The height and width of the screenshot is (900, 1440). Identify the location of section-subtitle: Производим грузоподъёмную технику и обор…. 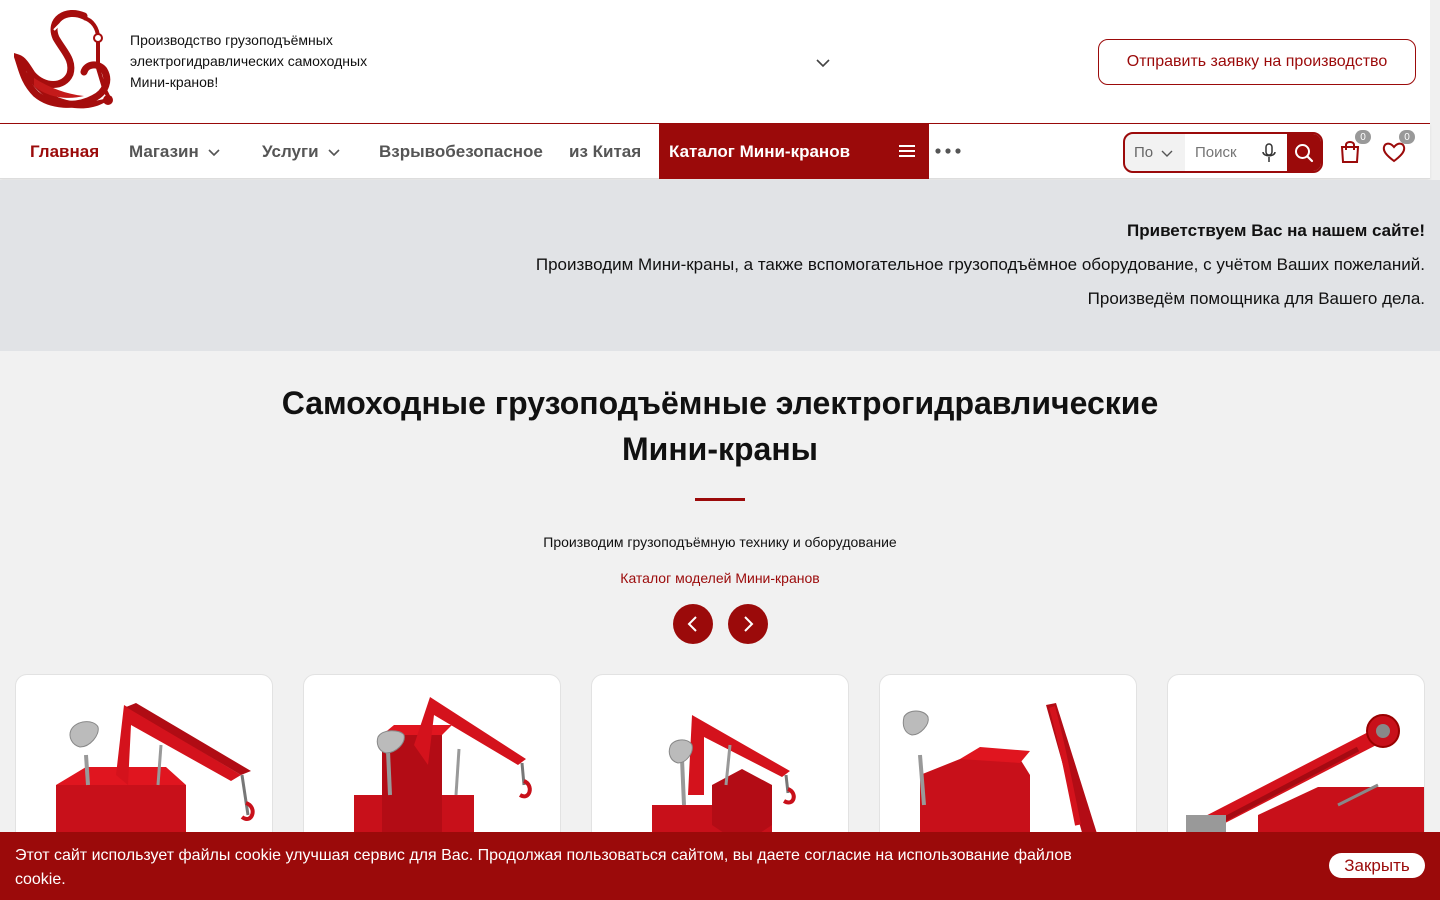
(720, 542).